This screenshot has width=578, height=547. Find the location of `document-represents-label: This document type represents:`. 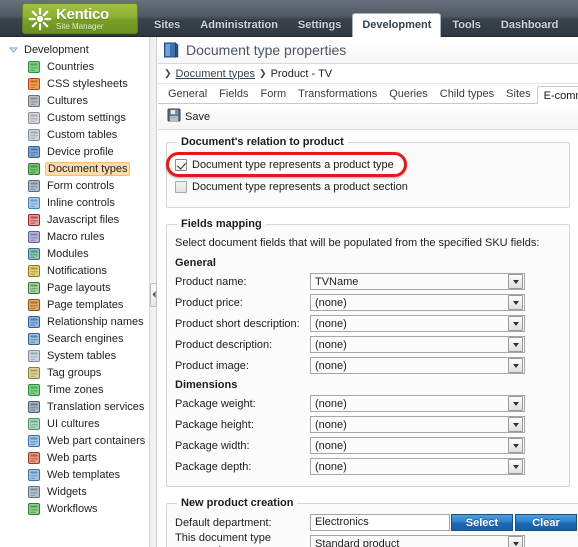

document-represents-label: This document type represents: is located at coordinates (223, 539).